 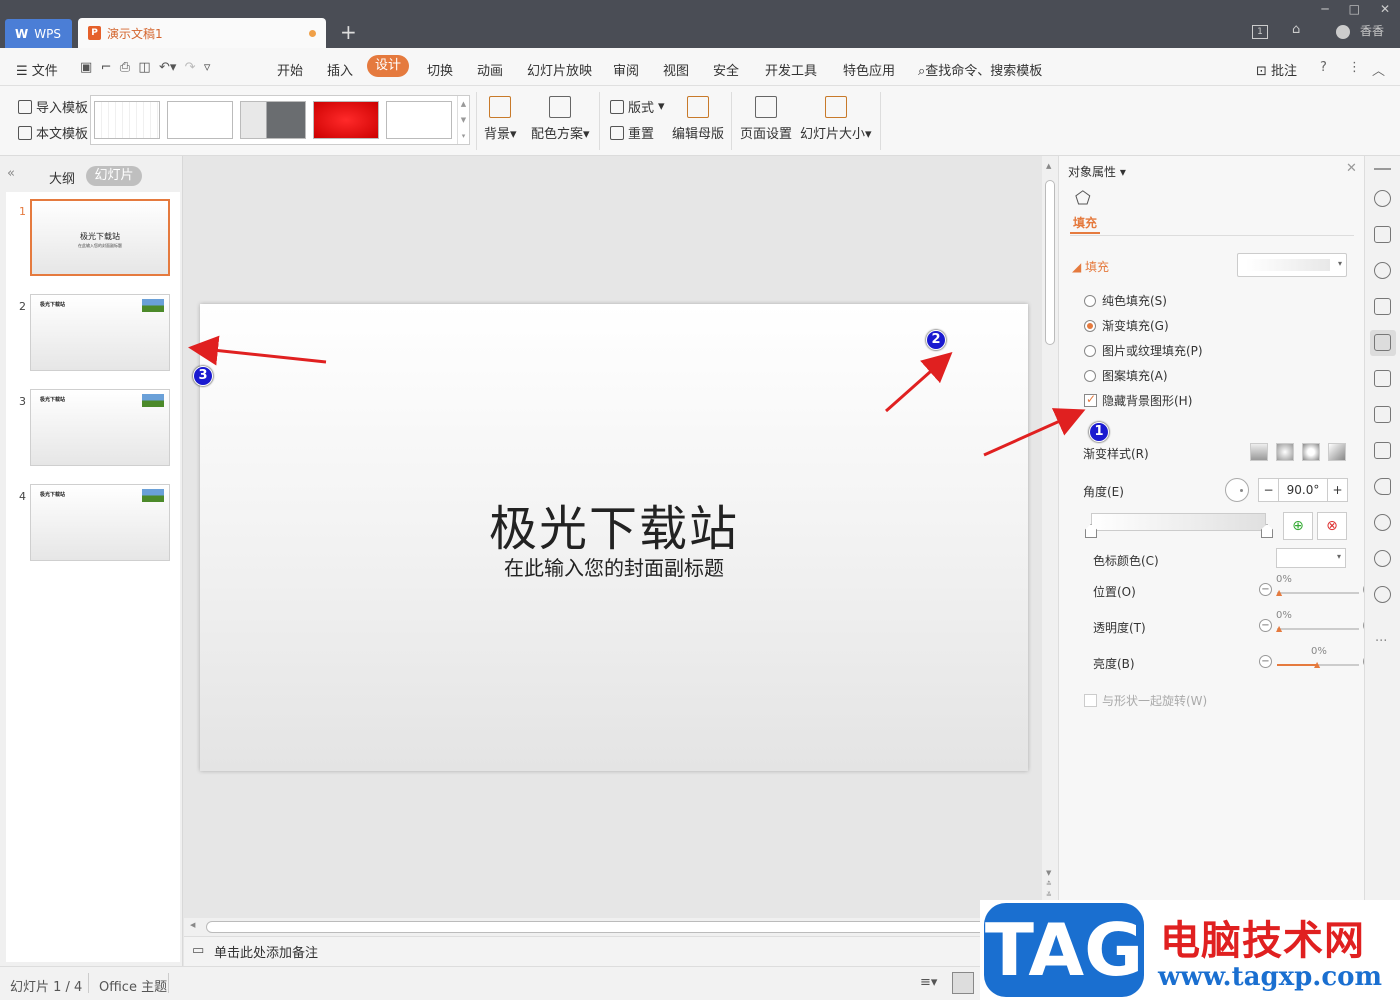 What do you see at coordinates (1234, 587) in the screenshot?
I see `position-slider: 位置(O) − 0% ▲ +` at bounding box center [1234, 587].